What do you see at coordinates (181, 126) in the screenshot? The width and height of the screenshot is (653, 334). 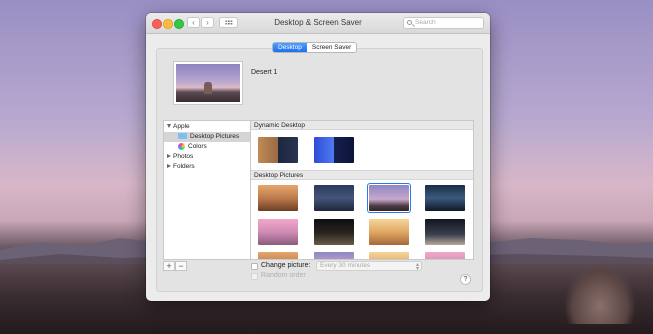 I see `sidebar-group-label: Apple` at bounding box center [181, 126].